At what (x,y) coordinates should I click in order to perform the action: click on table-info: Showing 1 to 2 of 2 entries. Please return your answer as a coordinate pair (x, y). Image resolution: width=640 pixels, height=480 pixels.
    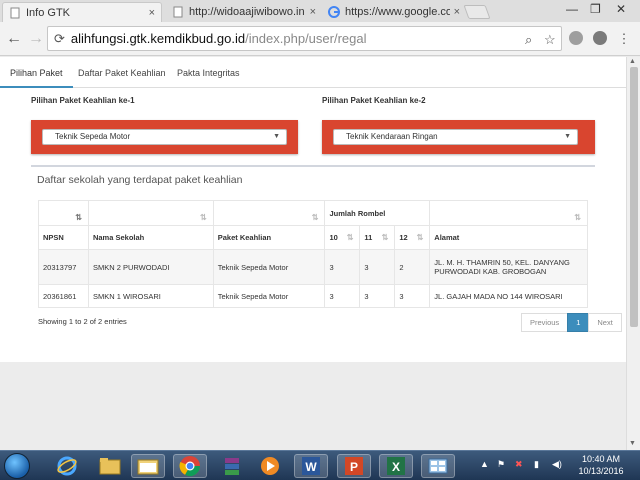
    Looking at the image, I should click on (82, 321).